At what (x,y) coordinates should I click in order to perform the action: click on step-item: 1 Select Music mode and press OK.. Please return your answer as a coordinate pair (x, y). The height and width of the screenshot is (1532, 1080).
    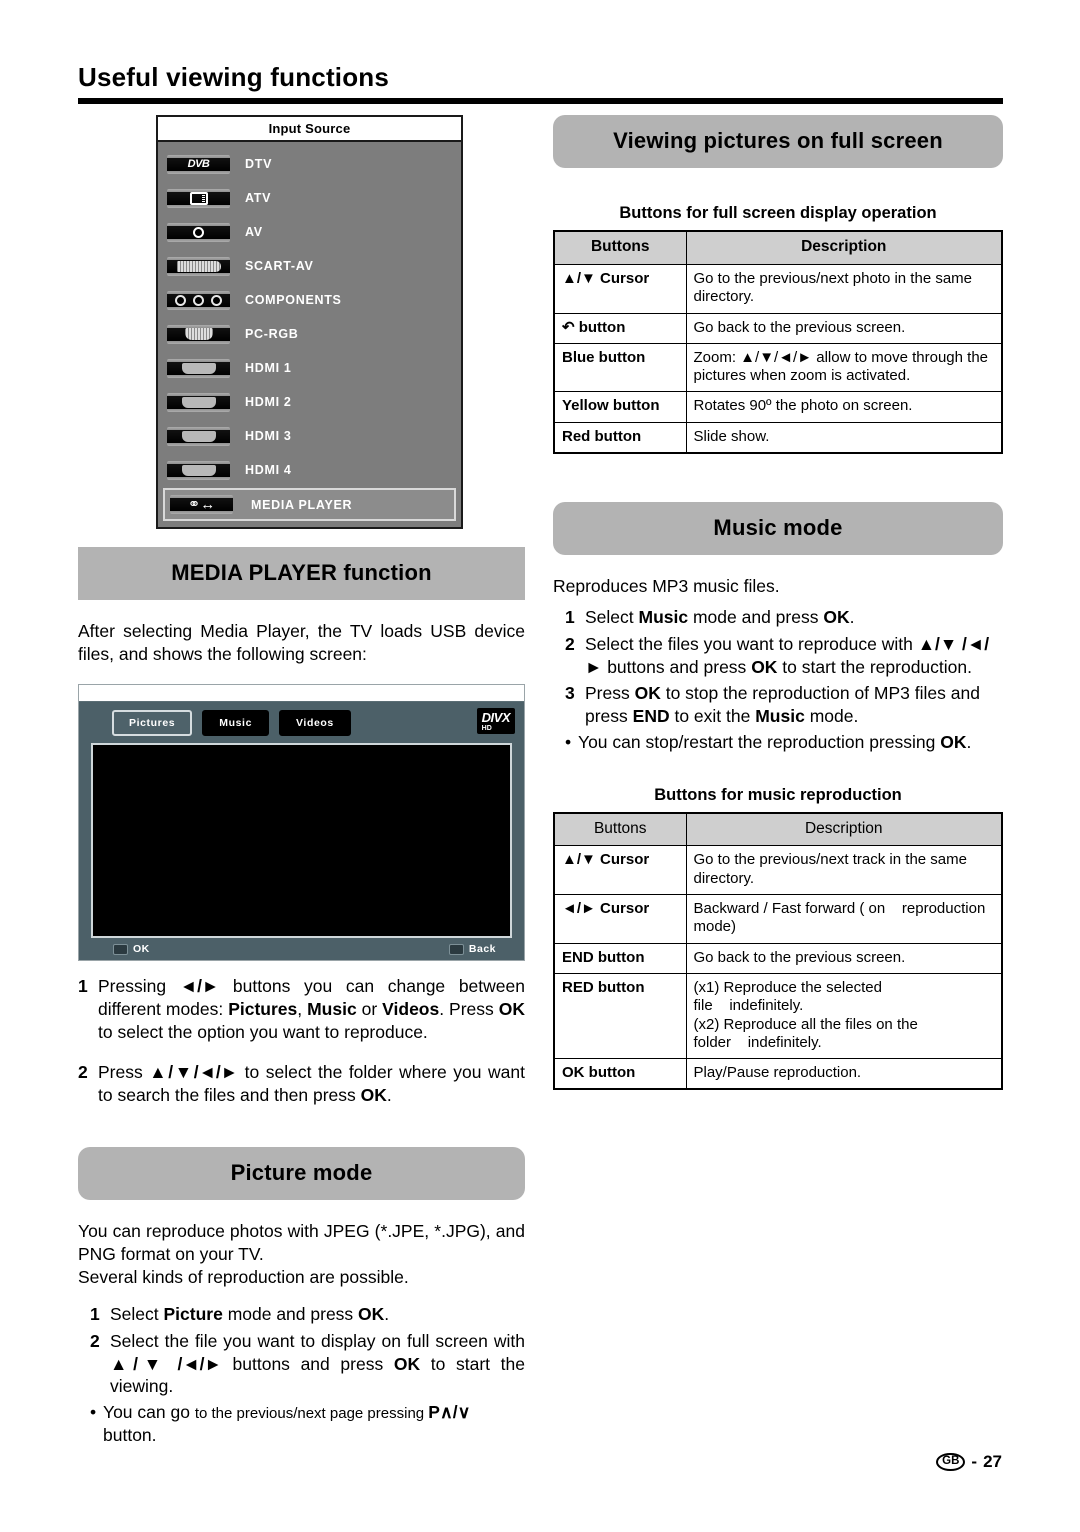
    Looking at the image, I should click on (784, 617).